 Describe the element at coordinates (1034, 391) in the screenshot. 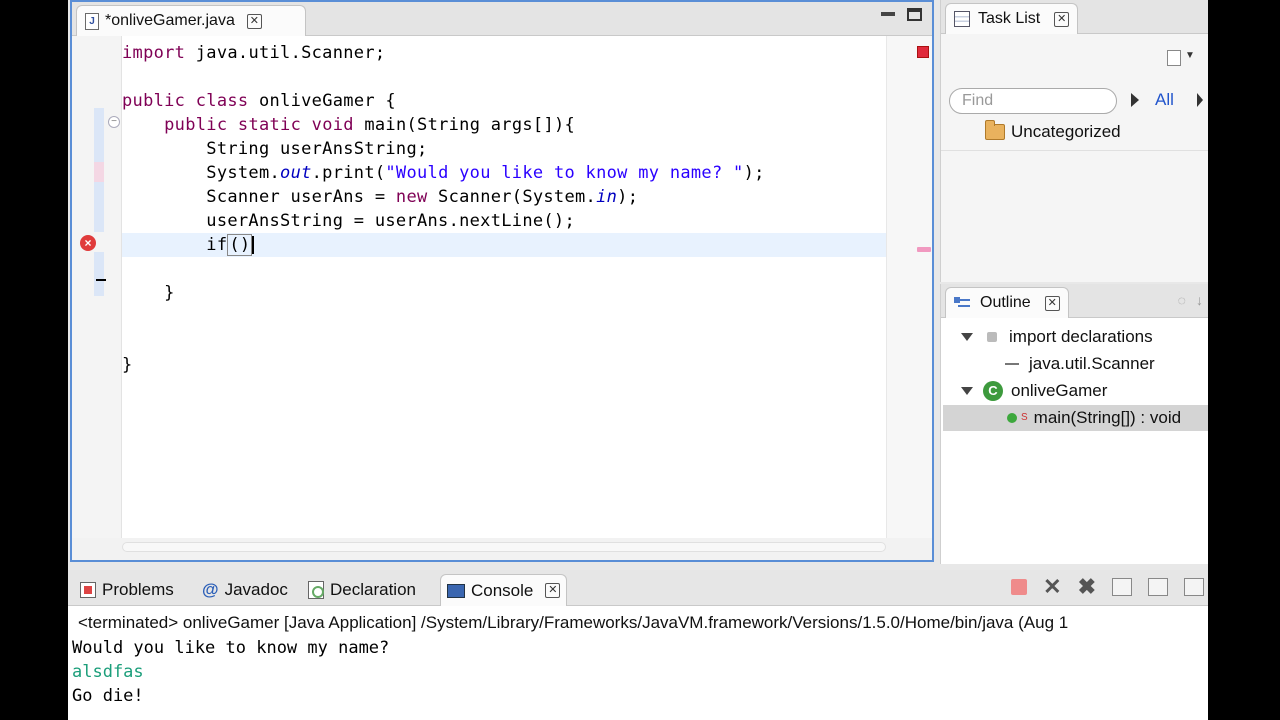

I see `tree-item-class: C onliveGamer` at that location.